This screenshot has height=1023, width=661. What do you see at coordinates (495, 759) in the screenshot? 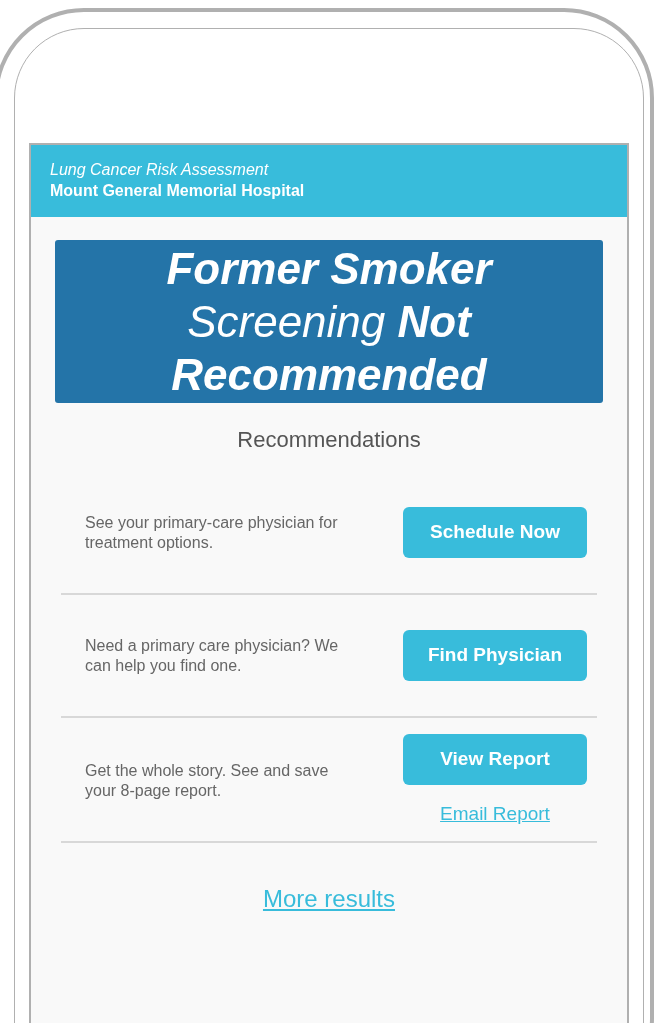
I see `action-button: View Report` at bounding box center [495, 759].